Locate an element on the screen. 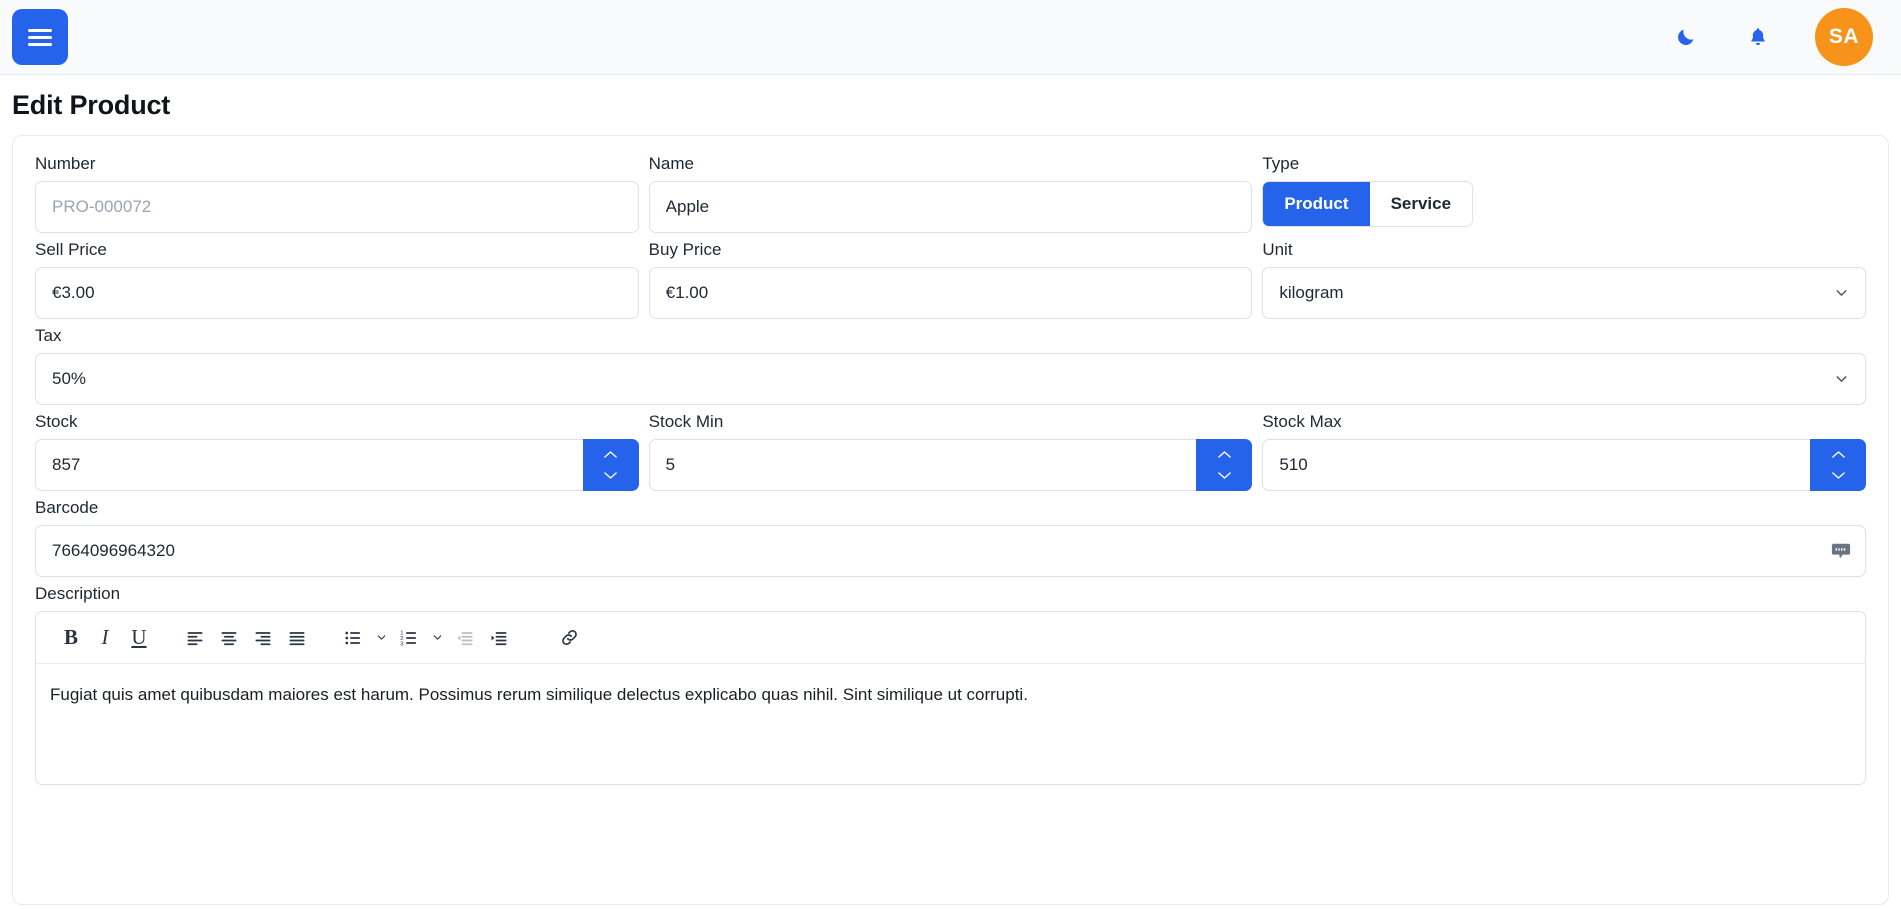  barcode-input is located at coordinates (950, 551).